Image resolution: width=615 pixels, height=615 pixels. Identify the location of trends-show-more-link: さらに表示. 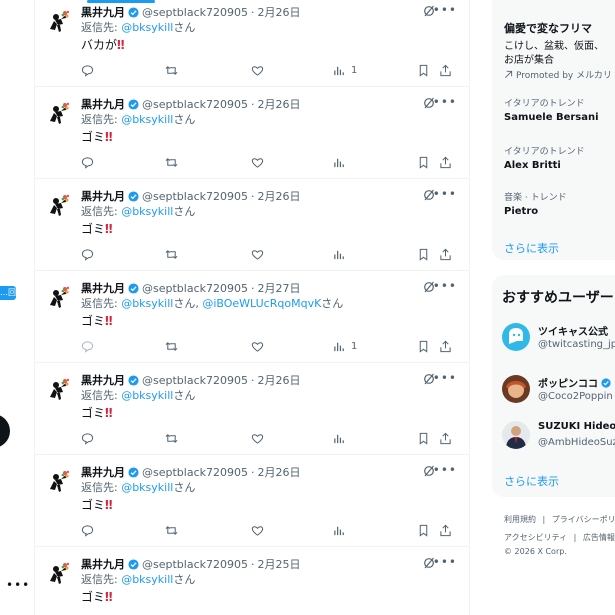
(525, 248).